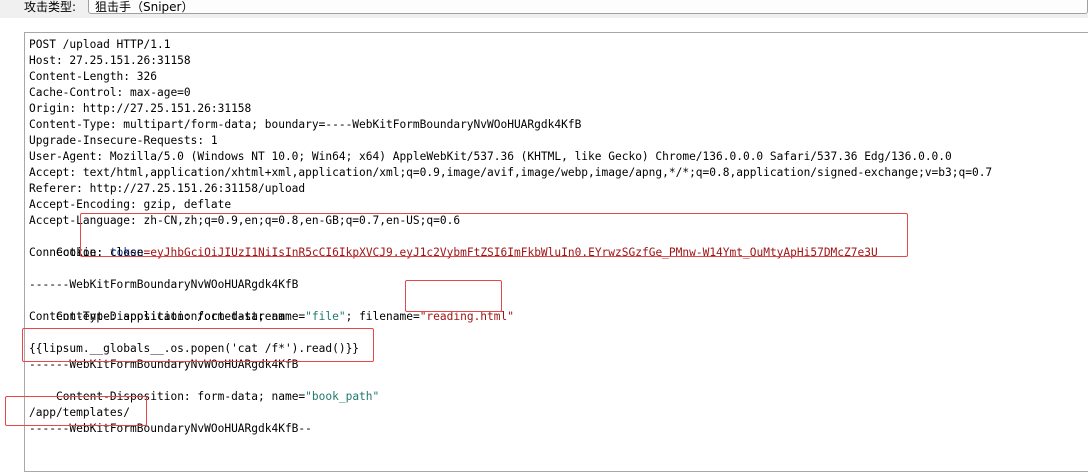 This screenshot has height=472, width=1088. I want to click on attack-type-value: 狙击手（Sniper）, so click(144, 7).